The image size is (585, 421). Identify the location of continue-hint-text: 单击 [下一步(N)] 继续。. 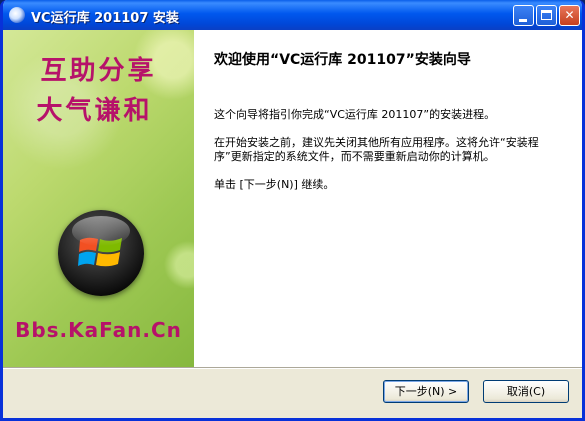
(274, 184).